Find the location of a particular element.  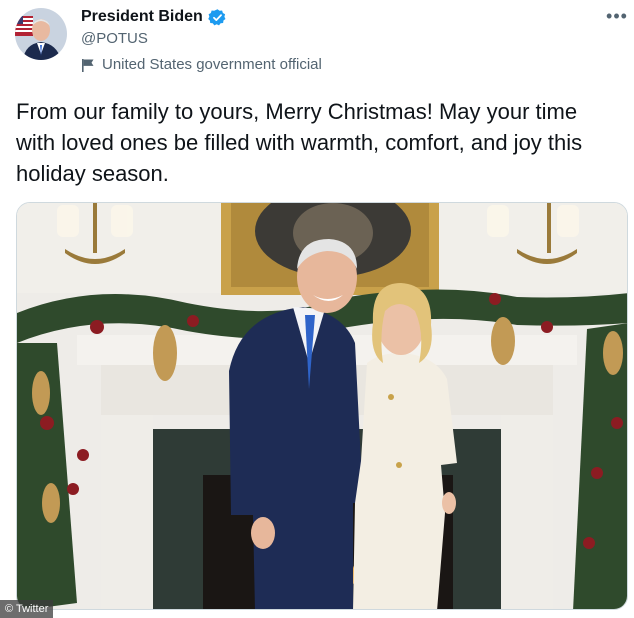

author-display-name: President Biden is located at coordinates (142, 17).